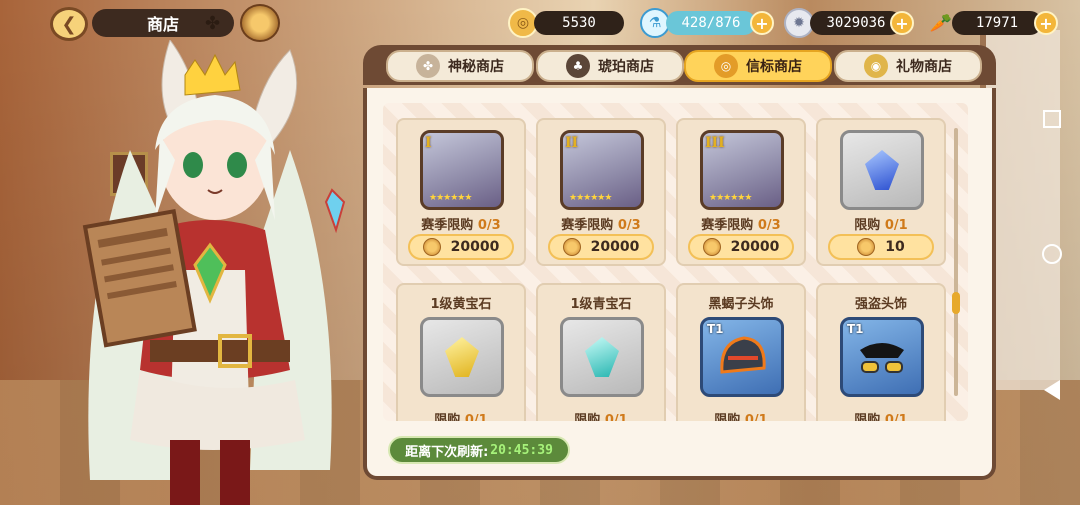  Describe the element at coordinates (610, 66) in the screenshot. I see `tab-amber-shop: ♣ 琥珀商店` at that location.